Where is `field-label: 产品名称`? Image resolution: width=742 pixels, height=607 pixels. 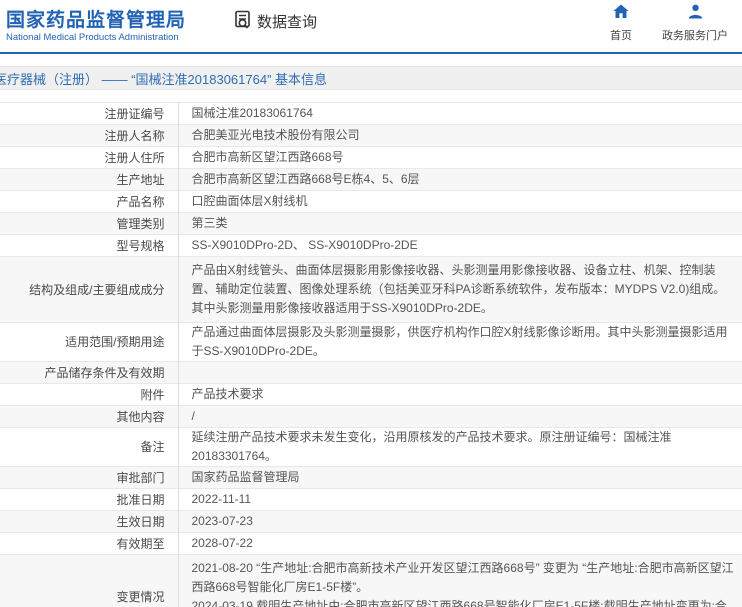 field-label: 产品名称 is located at coordinates (89, 201).